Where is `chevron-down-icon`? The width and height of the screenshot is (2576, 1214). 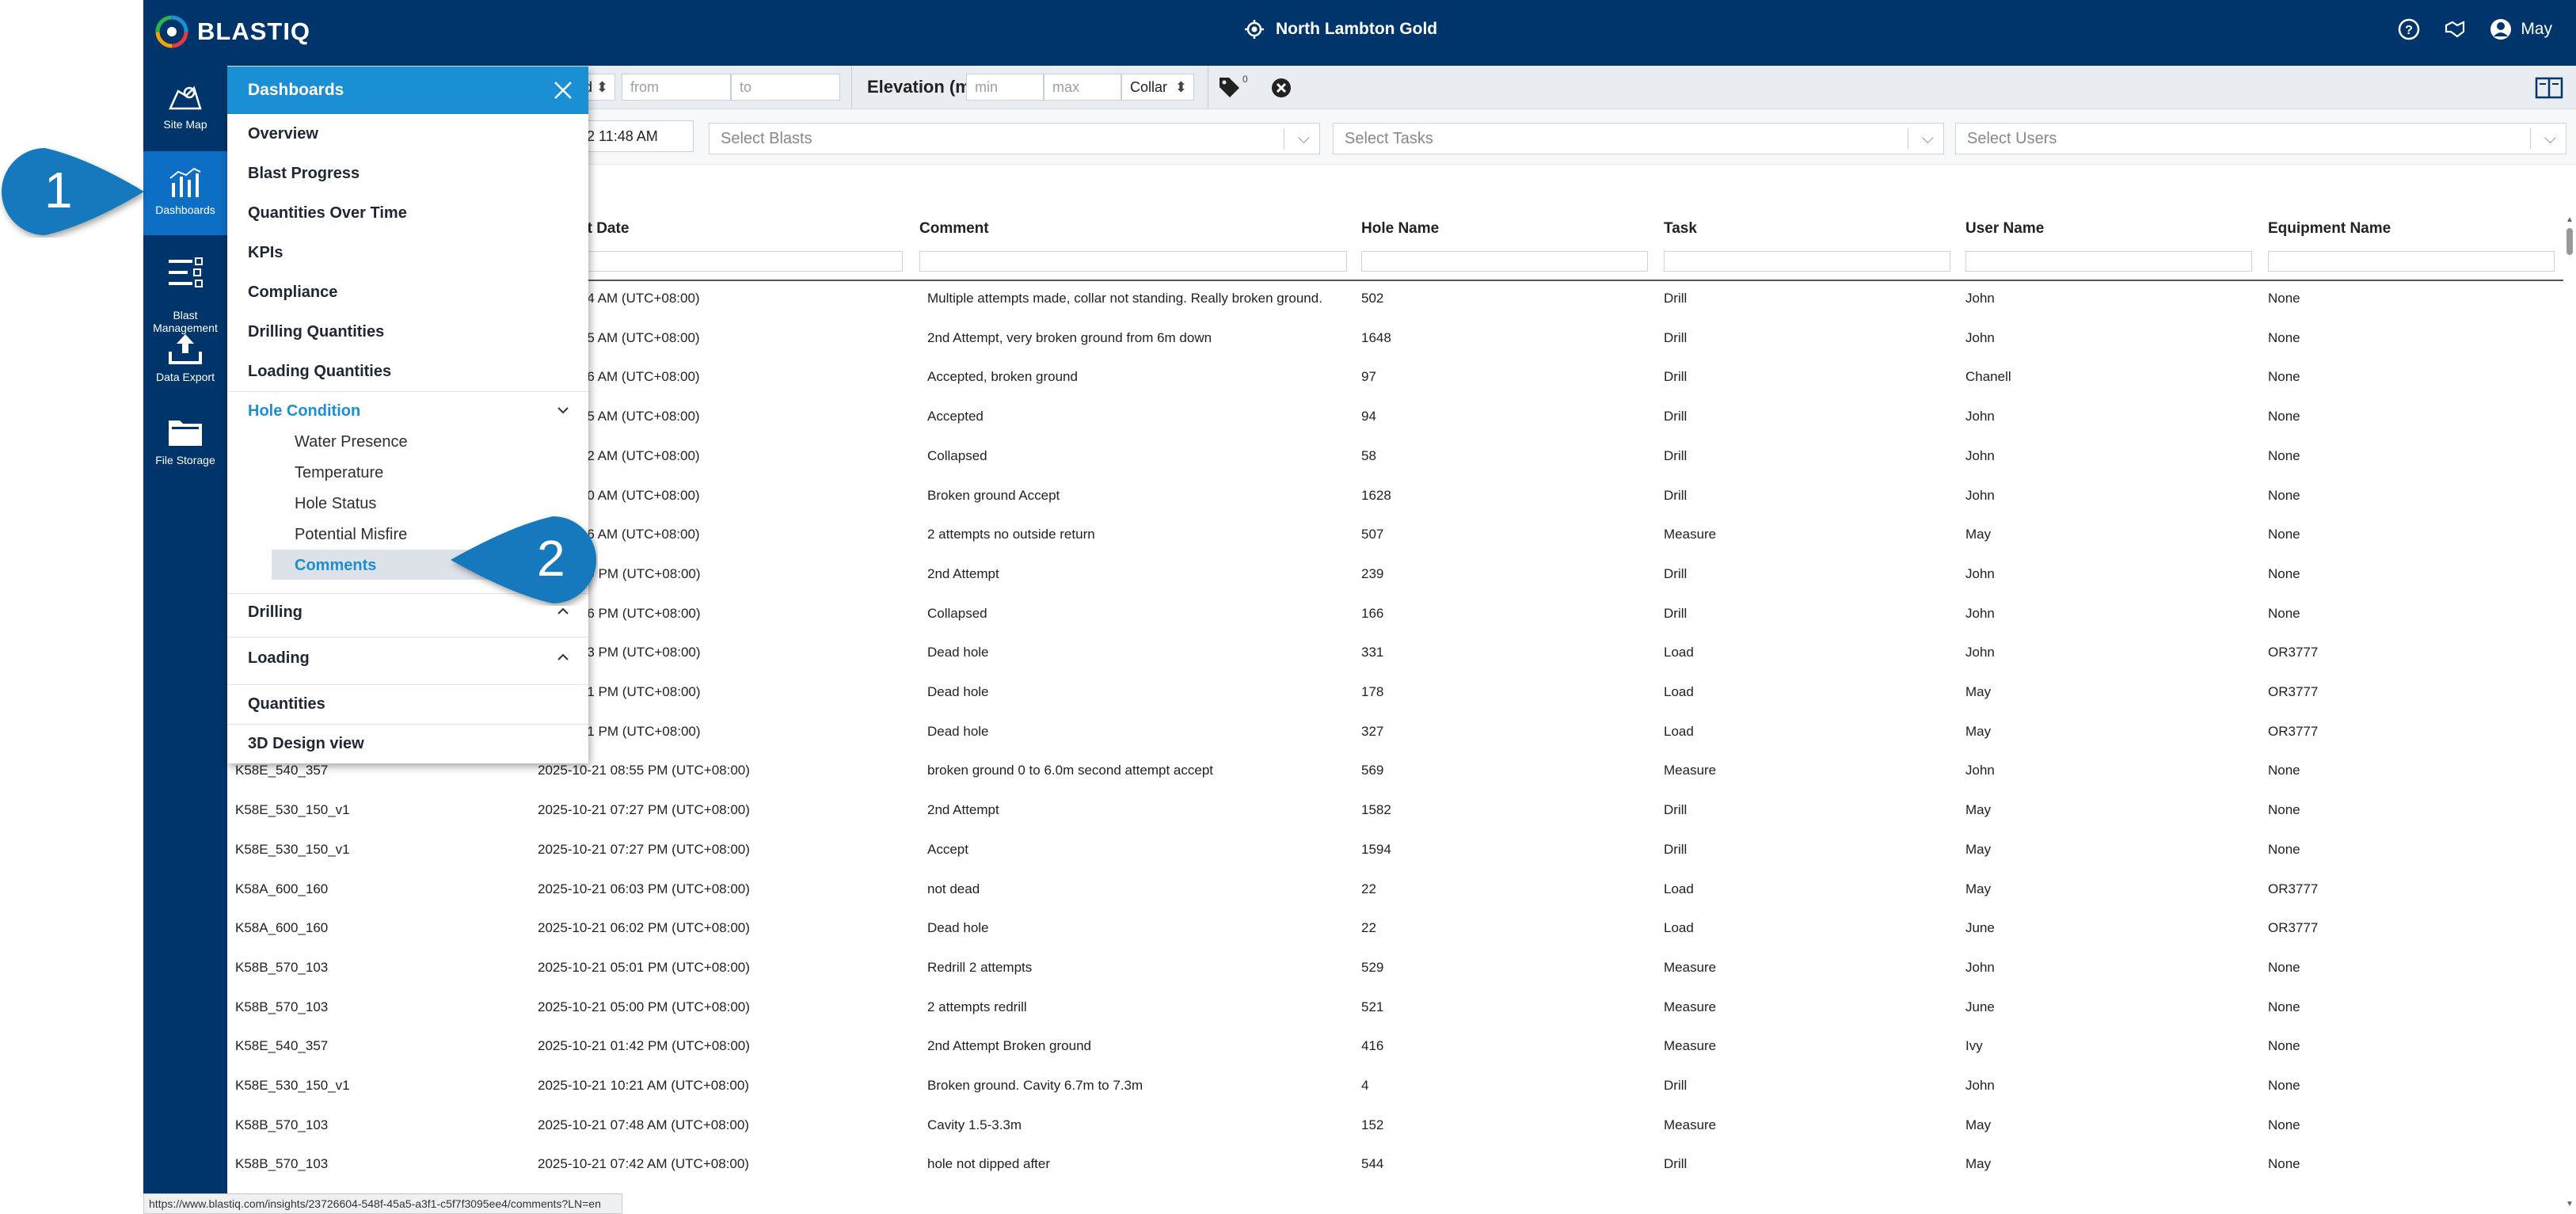
chevron-down-icon is located at coordinates (563, 410).